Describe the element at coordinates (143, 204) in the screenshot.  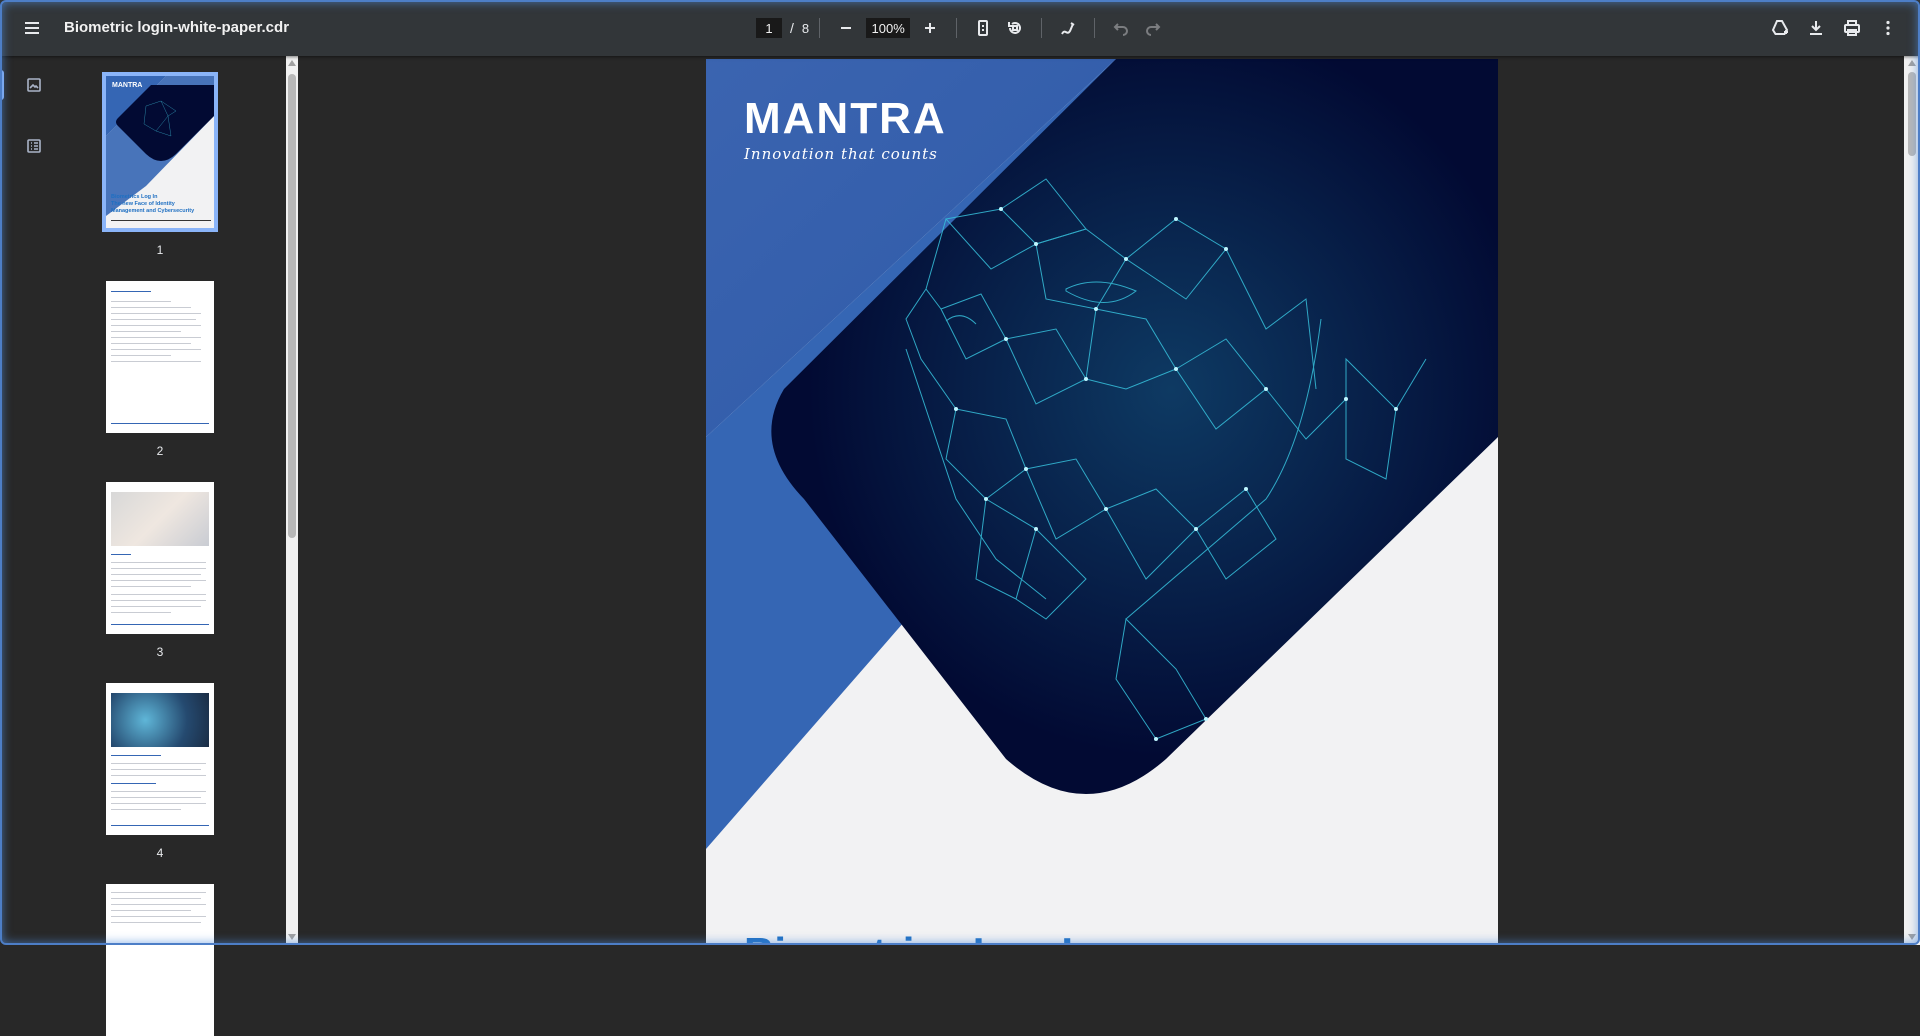
I see `thumbnail-title-line: The new Face of Identity` at that location.